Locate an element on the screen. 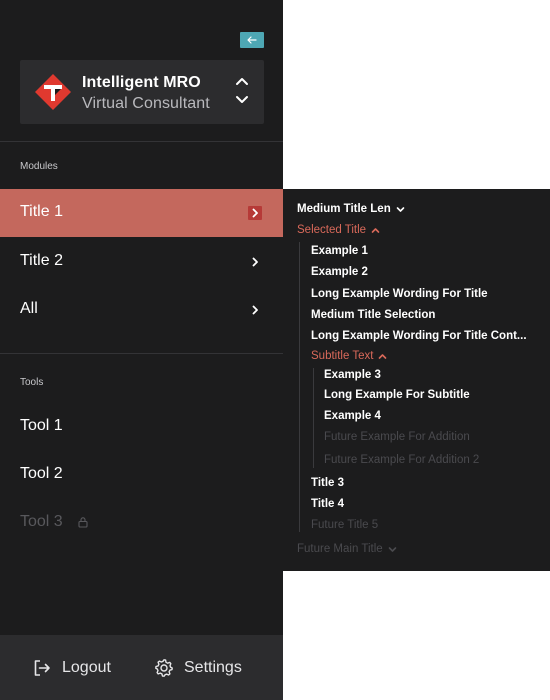 Image resolution: width=550 pixels, height=700 pixels. list-item: Example 4 is located at coordinates (352, 416).